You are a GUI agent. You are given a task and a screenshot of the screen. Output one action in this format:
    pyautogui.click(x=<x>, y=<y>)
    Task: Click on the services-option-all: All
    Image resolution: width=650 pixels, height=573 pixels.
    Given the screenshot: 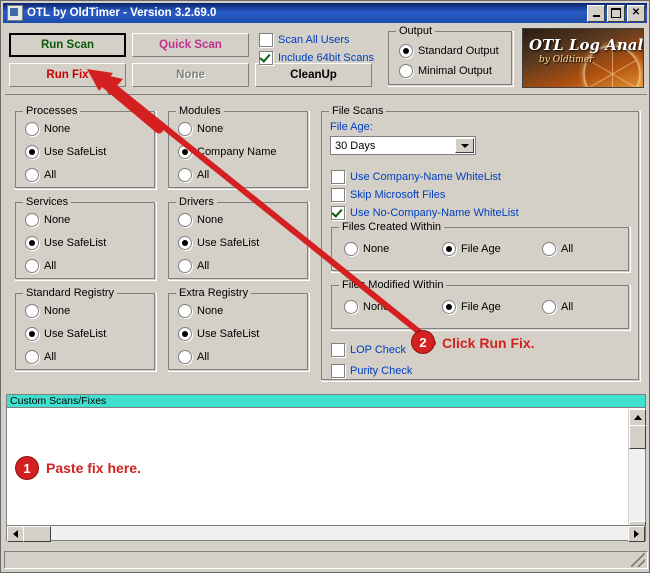 What is the action you would take?
    pyautogui.click(x=40, y=266)
    